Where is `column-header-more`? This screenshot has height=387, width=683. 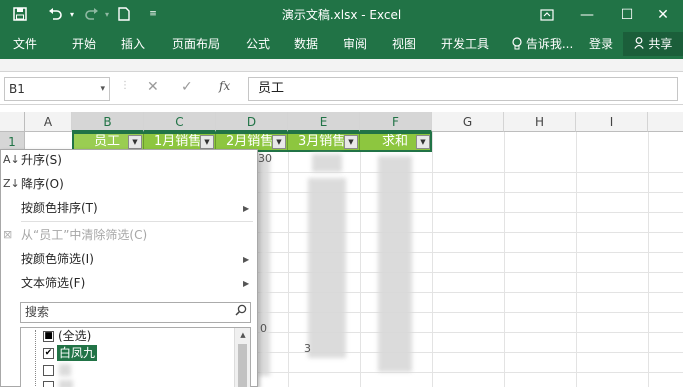 column-header-more is located at coordinates (665, 122).